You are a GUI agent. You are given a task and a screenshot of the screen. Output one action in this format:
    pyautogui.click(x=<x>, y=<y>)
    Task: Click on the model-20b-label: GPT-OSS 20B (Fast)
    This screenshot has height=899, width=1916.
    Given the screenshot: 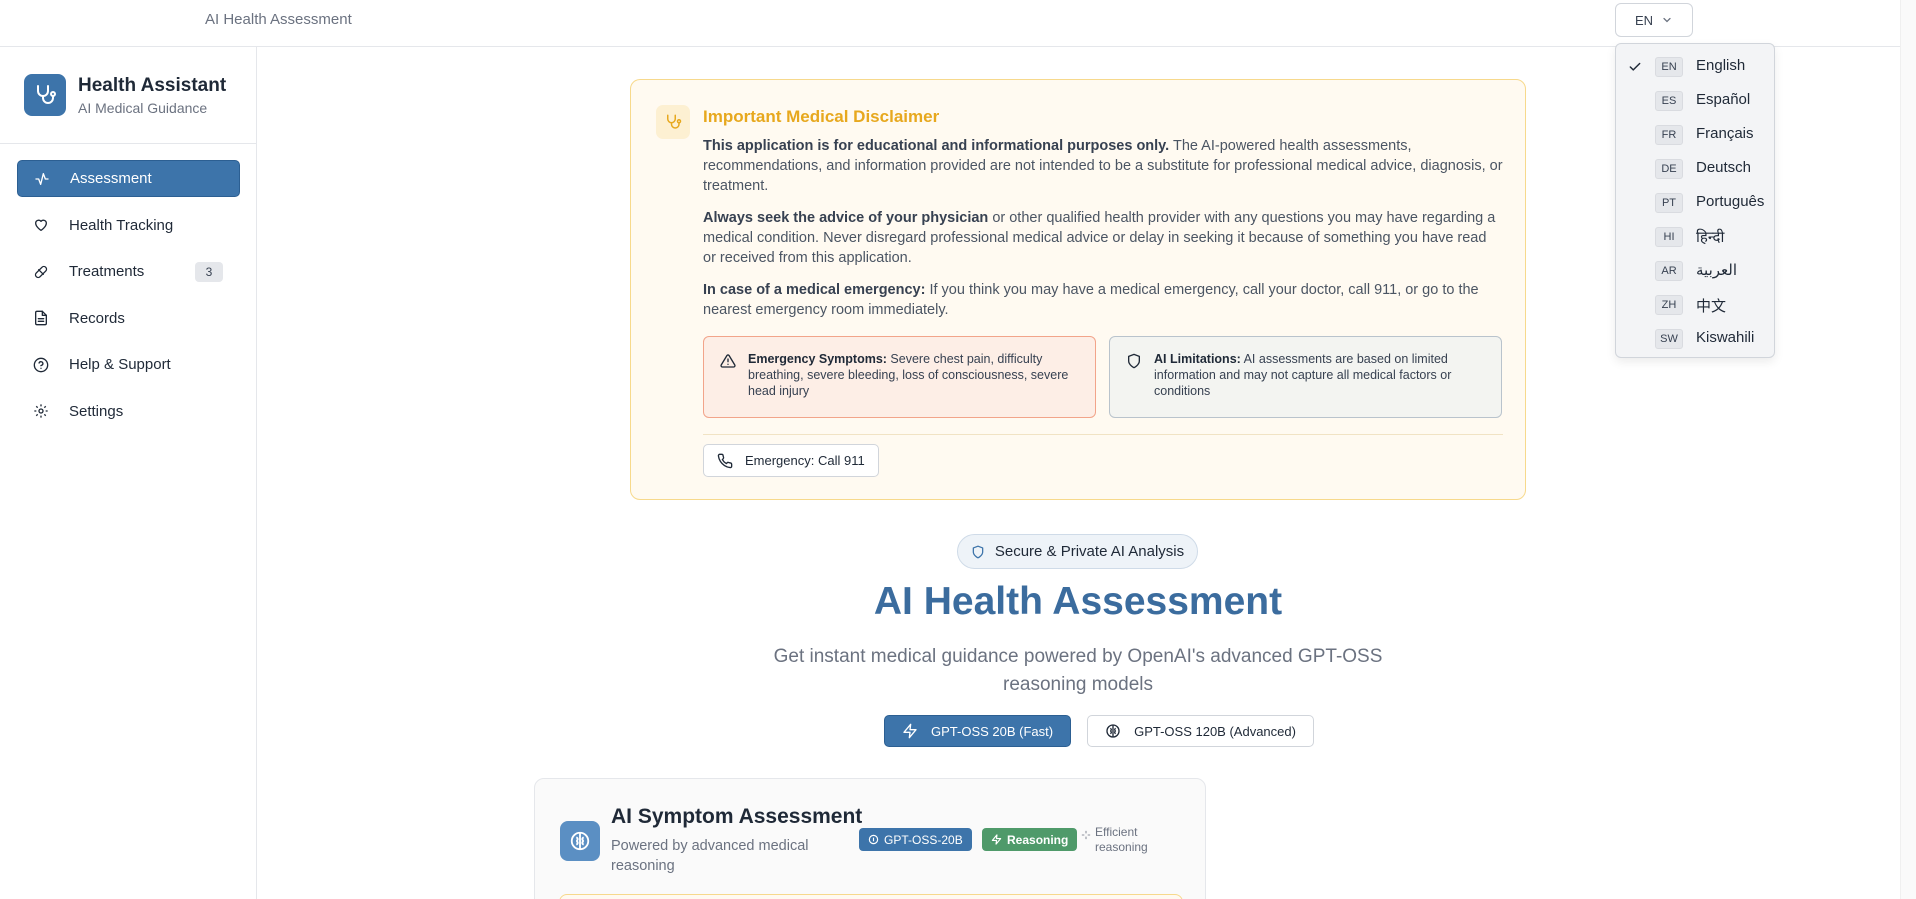 What is the action you would take?
    pyautogui.click(x=992, y=731)
    